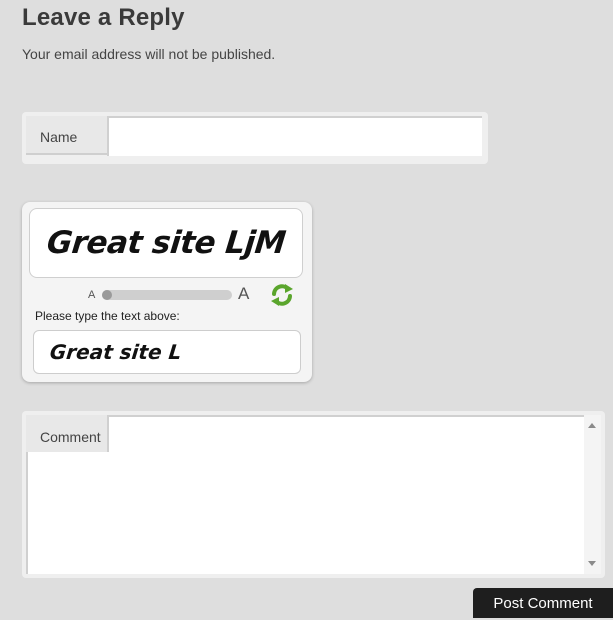 This screenshot has width=613, height=620. What do you see at coordinates (294, 136) in the screenshot?
I see `name-input` at bounding box center [294, 136].